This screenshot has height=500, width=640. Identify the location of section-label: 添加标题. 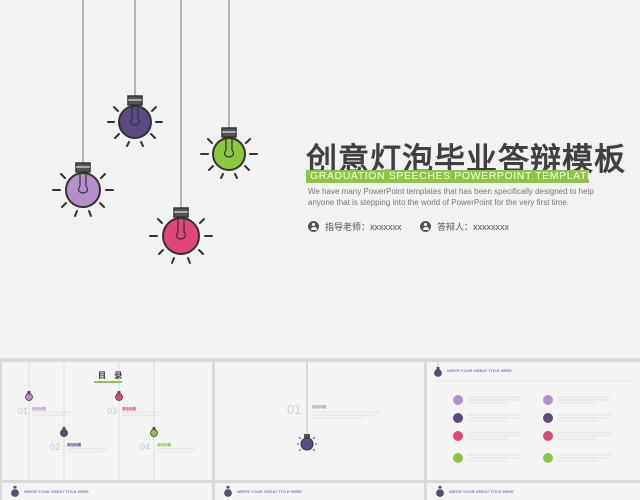
(319, 407).